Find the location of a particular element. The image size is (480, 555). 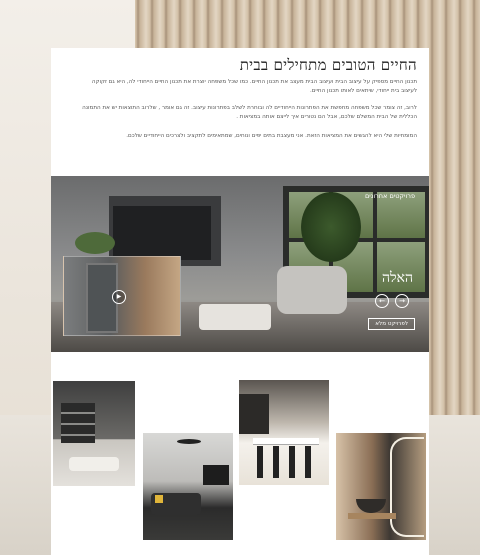

video-thumbnail: ▶ is located at coordinates (122, 296).